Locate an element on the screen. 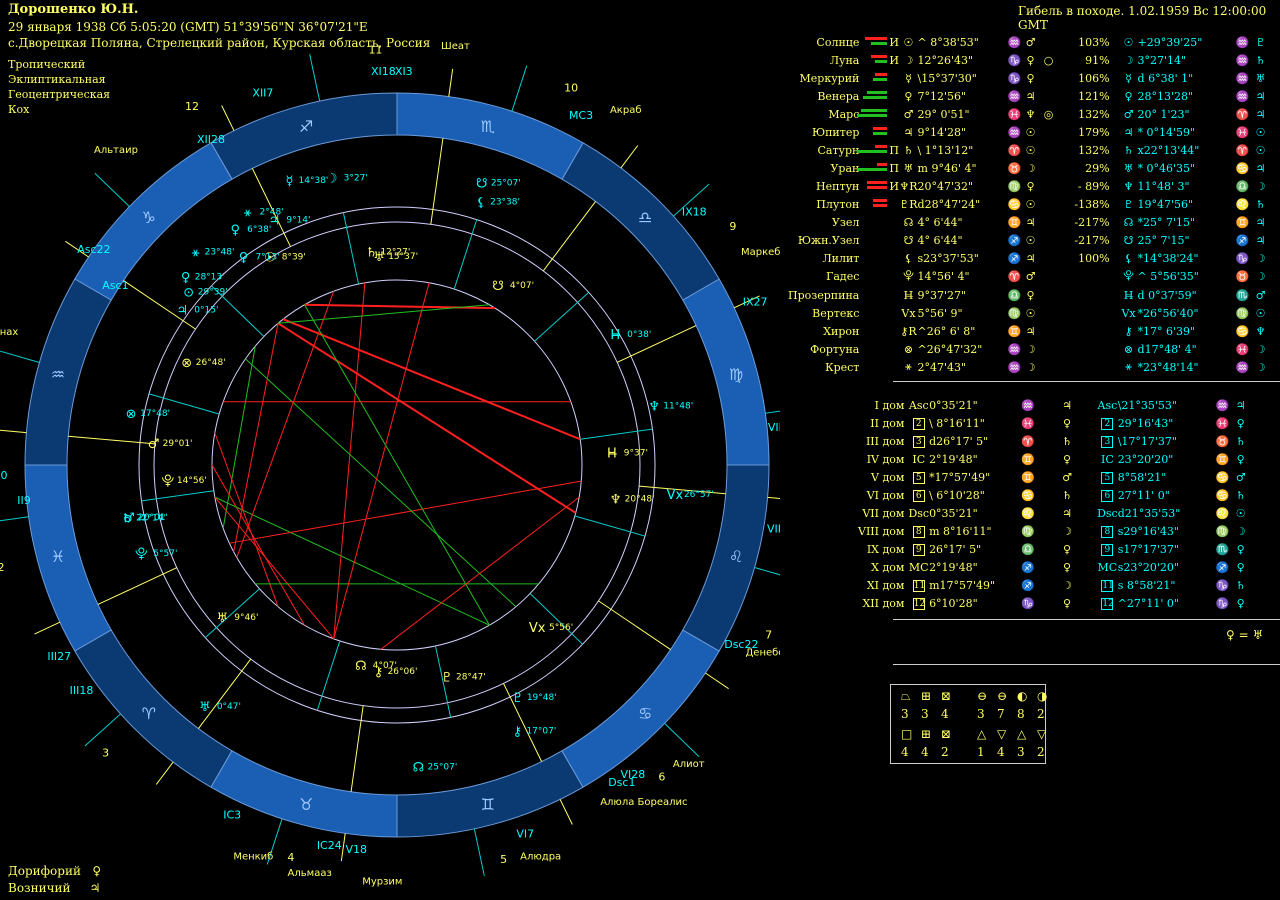 Image resolution: width=1280 pixels, height=900 pixels. transit-glyph: ♄ is located at coordinates (1128, 150).